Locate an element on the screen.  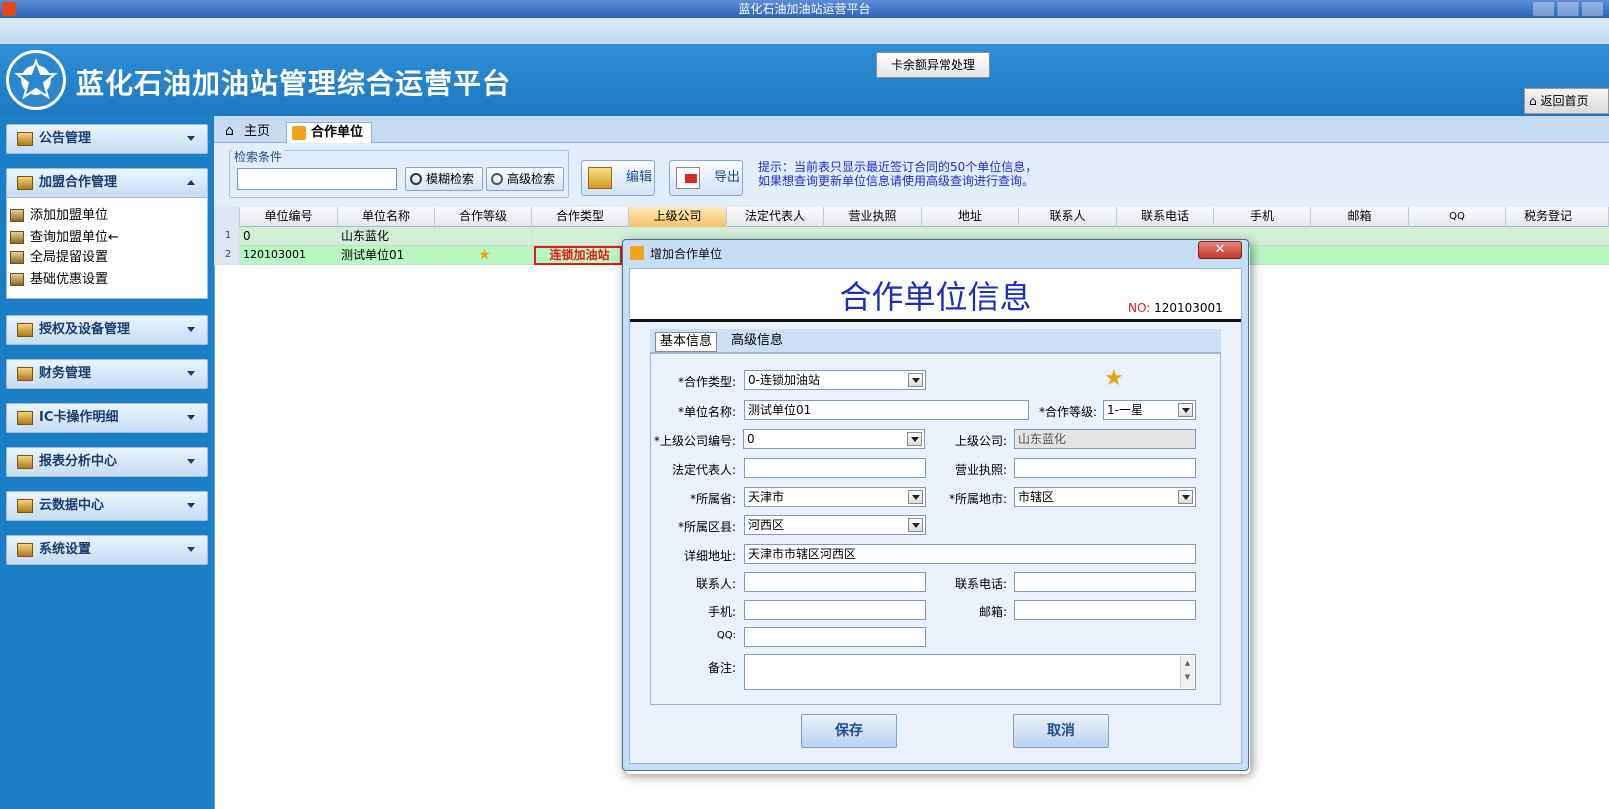
sidebar-item-query-franchise: 查询加盟单位← is located at coordinates (64, 238).